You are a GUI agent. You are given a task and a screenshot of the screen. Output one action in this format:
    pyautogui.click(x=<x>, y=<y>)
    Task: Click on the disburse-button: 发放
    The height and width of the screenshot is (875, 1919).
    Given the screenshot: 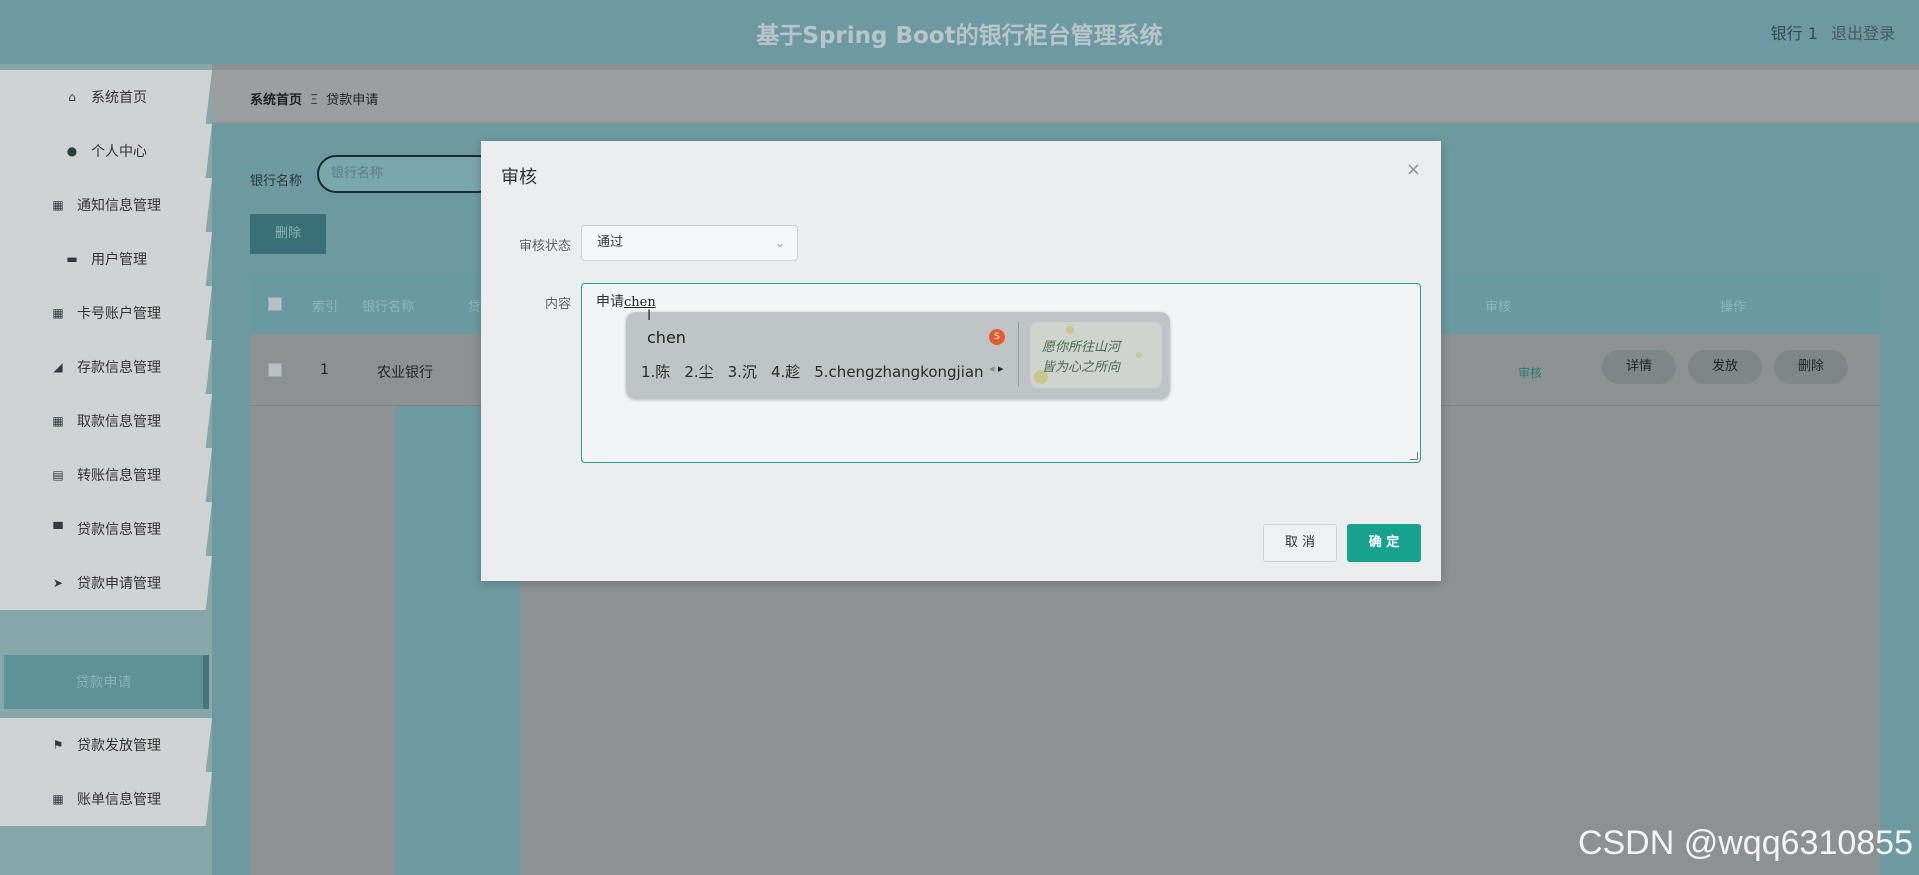 What is the action you would take?
    pyautogui.click(x=1725, y=367)
    